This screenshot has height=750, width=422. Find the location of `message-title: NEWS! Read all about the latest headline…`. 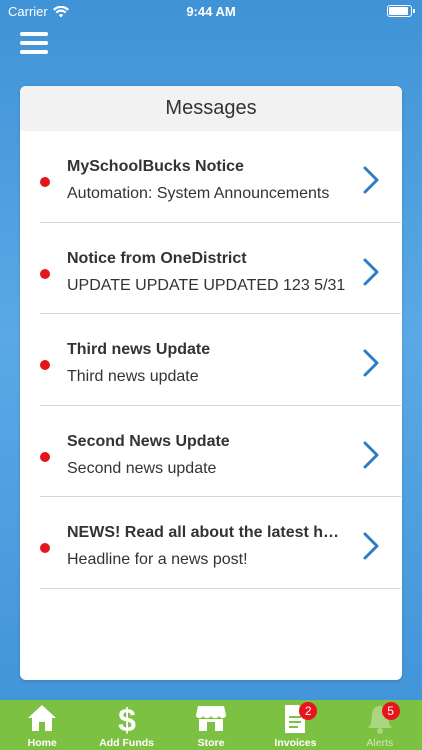

message-title: NEWS! Read all about the latest headline… is located at coordinates (207, 532).